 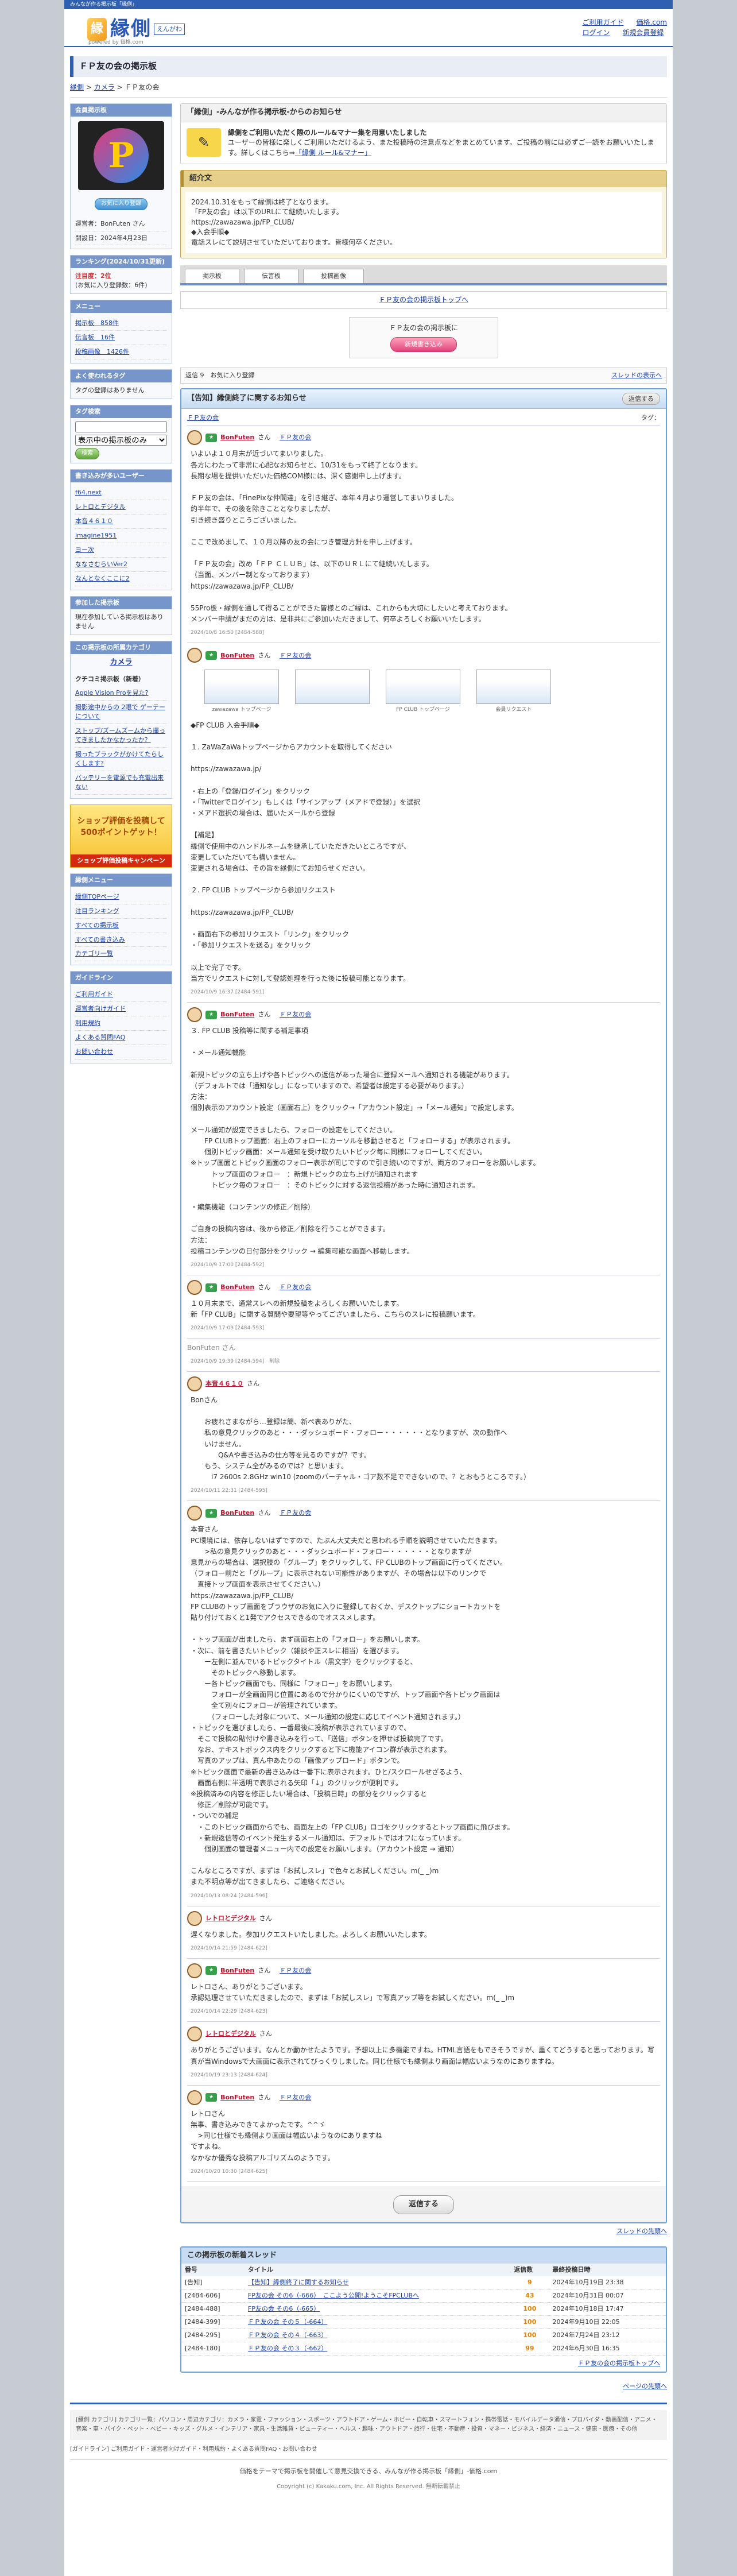 I want to click on guide-item: よくある質問FAQ, so click(x=100, y=1037).